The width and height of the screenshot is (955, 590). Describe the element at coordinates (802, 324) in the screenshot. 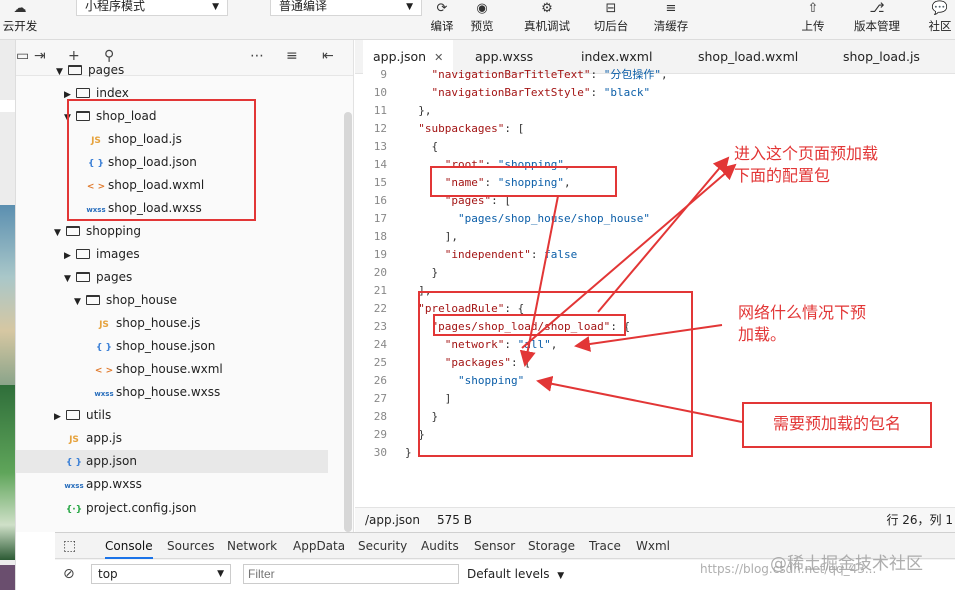

I see `annotation-note-network: 网络什么情况下预 加载。` at that location.